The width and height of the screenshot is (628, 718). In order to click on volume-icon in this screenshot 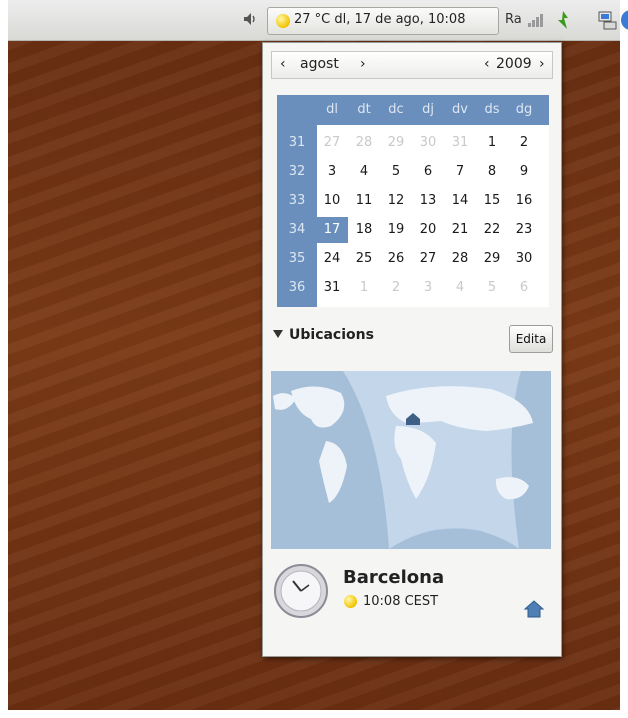, I will do `click(250, 19)`.